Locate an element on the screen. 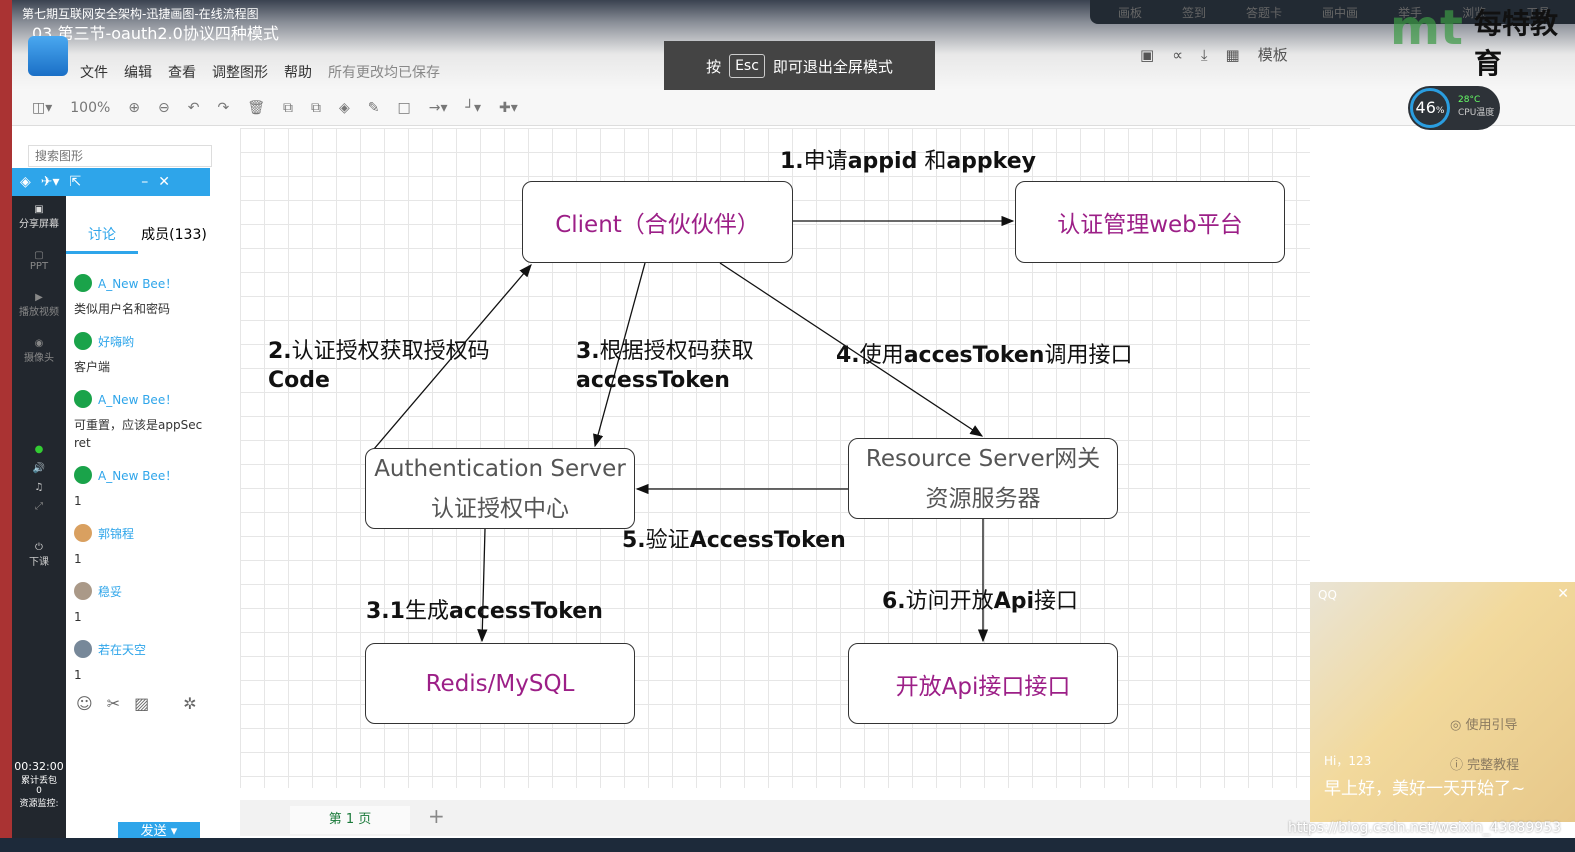 The image size is (1575, 852). node-resource-server: Resource Server网关 资源服务器 is located at coordinates (983, 478).